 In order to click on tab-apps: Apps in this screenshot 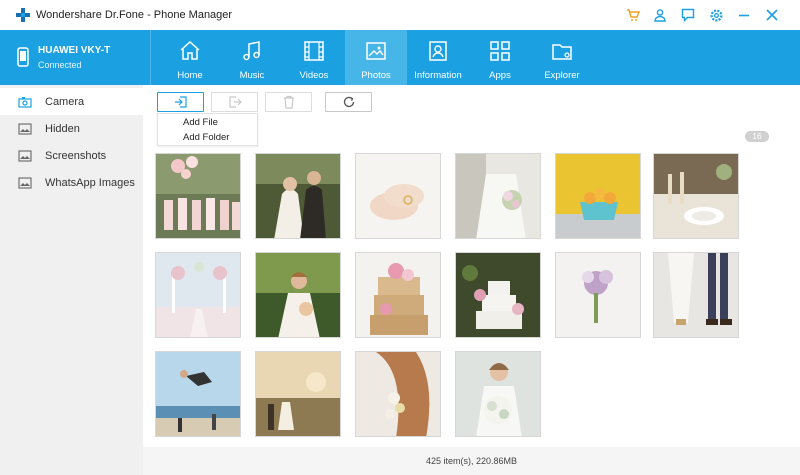, I will do `click(500, 57)`.